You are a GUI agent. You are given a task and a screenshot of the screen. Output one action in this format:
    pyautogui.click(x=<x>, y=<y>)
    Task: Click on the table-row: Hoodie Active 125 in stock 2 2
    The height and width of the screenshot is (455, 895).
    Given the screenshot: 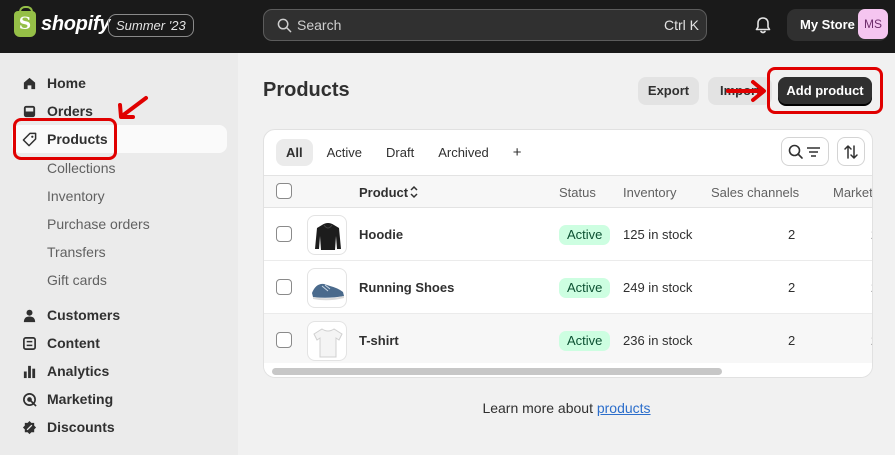 What is the action you would take?
    pyautogui.click(x=568, y=234)
    